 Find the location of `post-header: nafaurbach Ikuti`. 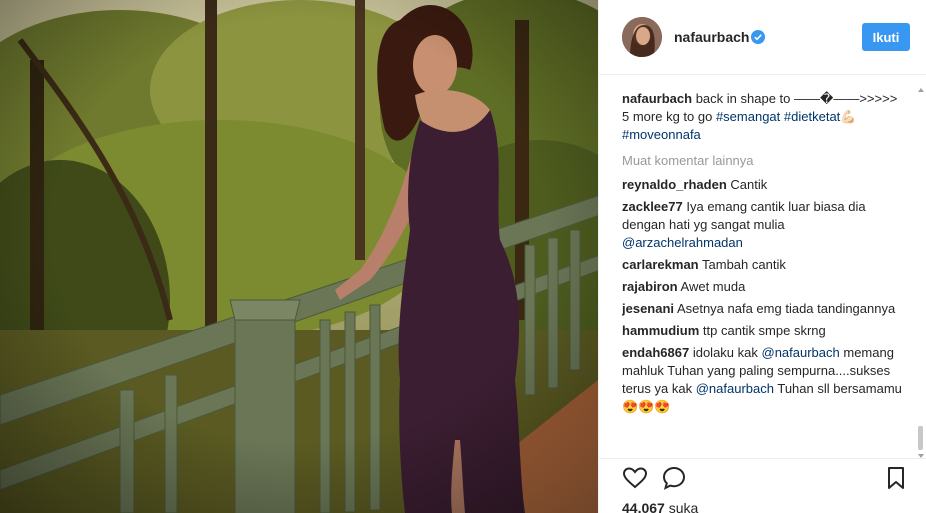

post-header: nafaurbach Ikuti is located at coordinates (762, 37).